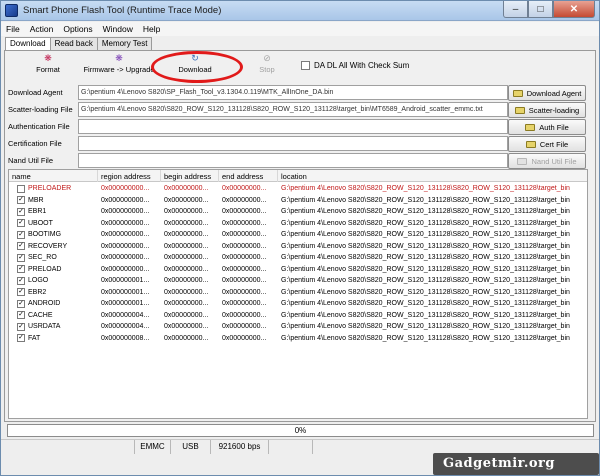 This screenshot has height=476, width=600. I want to click on stop-button: ⊘ Stop, so click(267, 66).